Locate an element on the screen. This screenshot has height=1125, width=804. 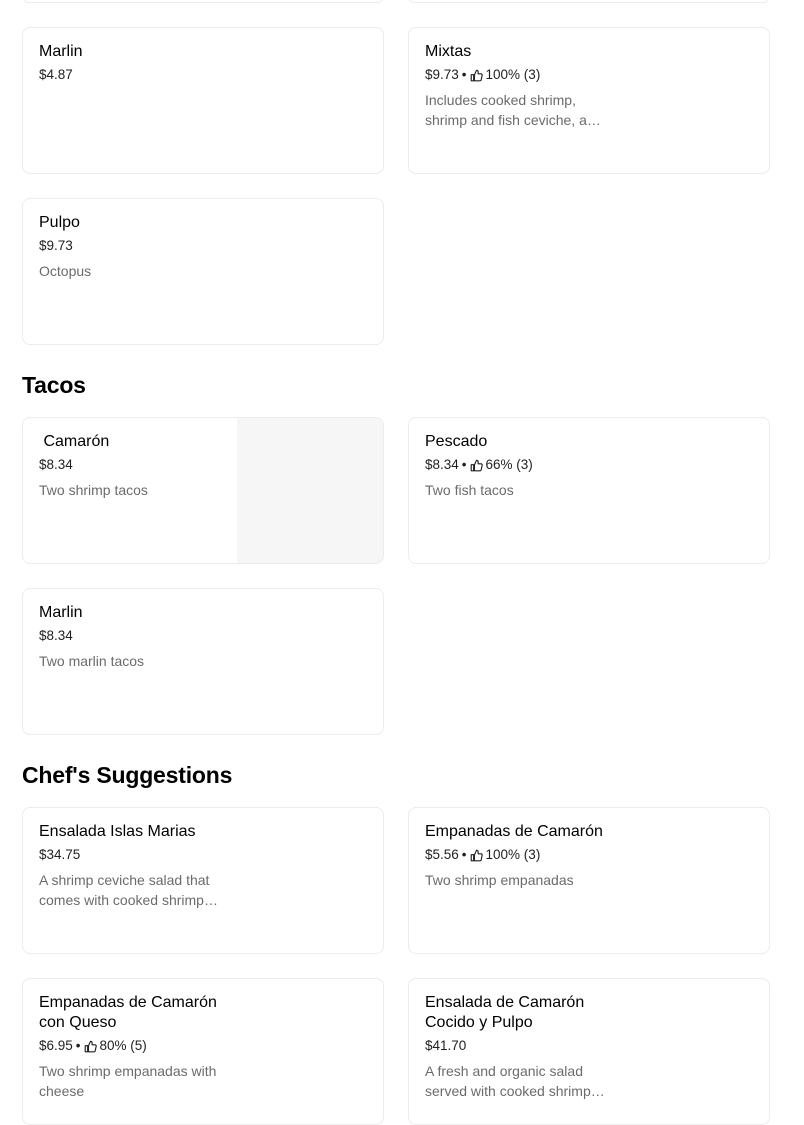
item-description: Two shrimp empanadas with cheese is located at coordinates (128, 1081).